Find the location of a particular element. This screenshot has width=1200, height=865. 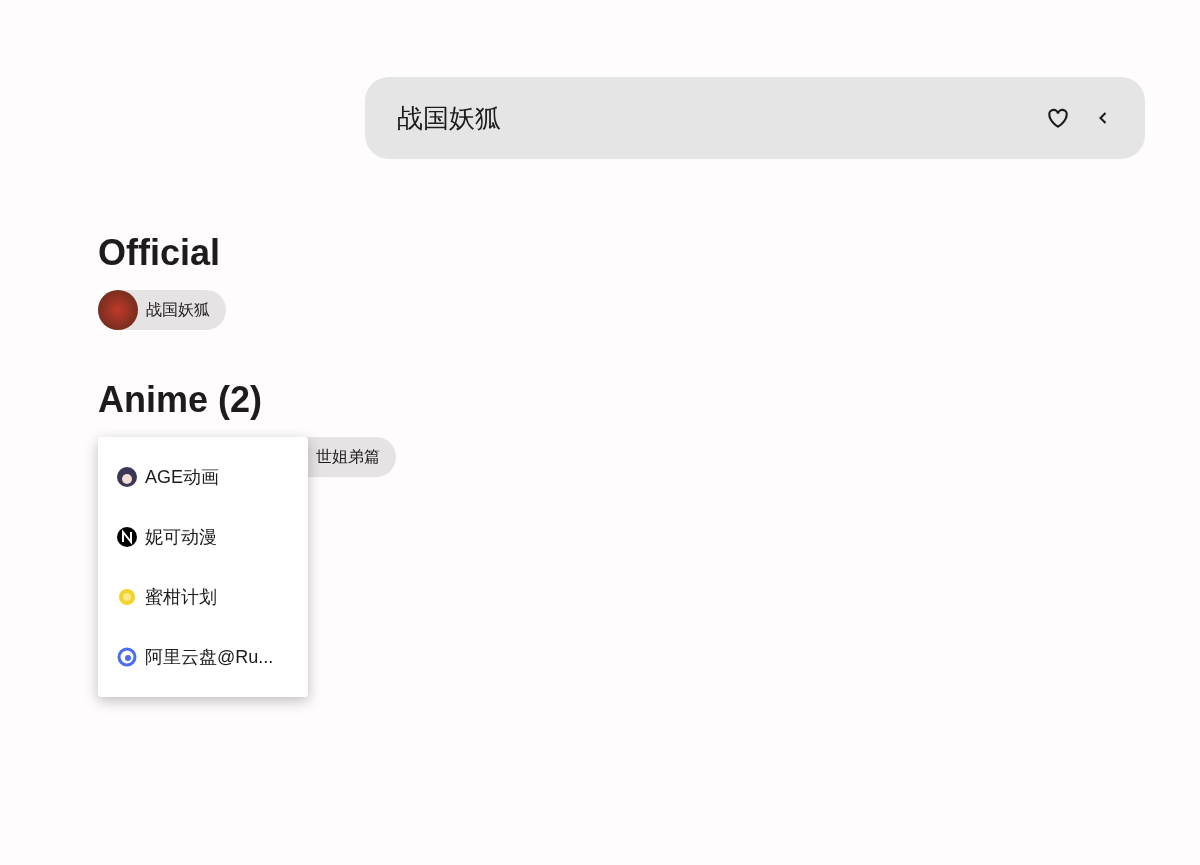

logo-icon is located at coordinates (127, 537).